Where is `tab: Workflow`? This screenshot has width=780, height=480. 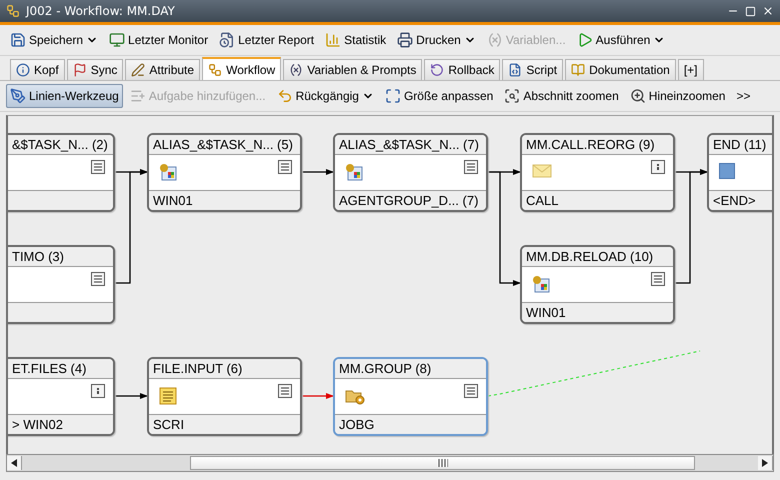 tab: Workflow is located at coordinates (242, 68).